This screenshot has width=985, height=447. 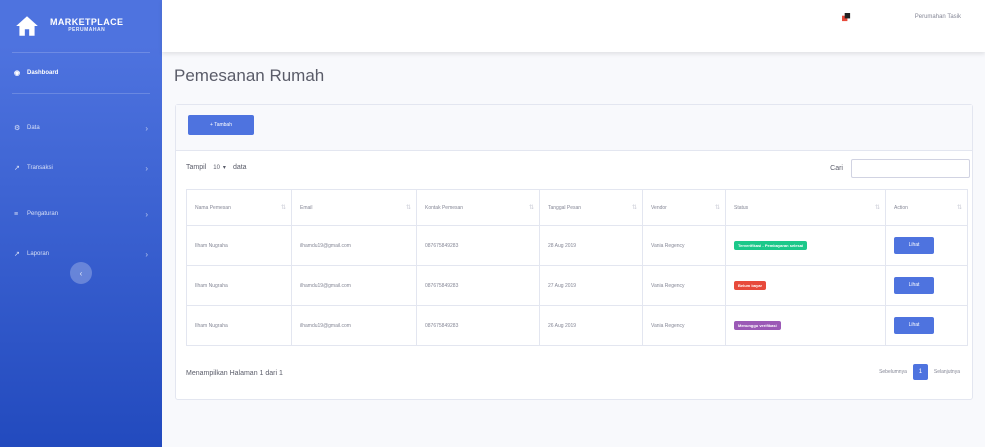 What do you see at coordinates (938, 17) in the screenshot?
I see `user-name: Perumahan Tasik` at bounding box center [938, 17].